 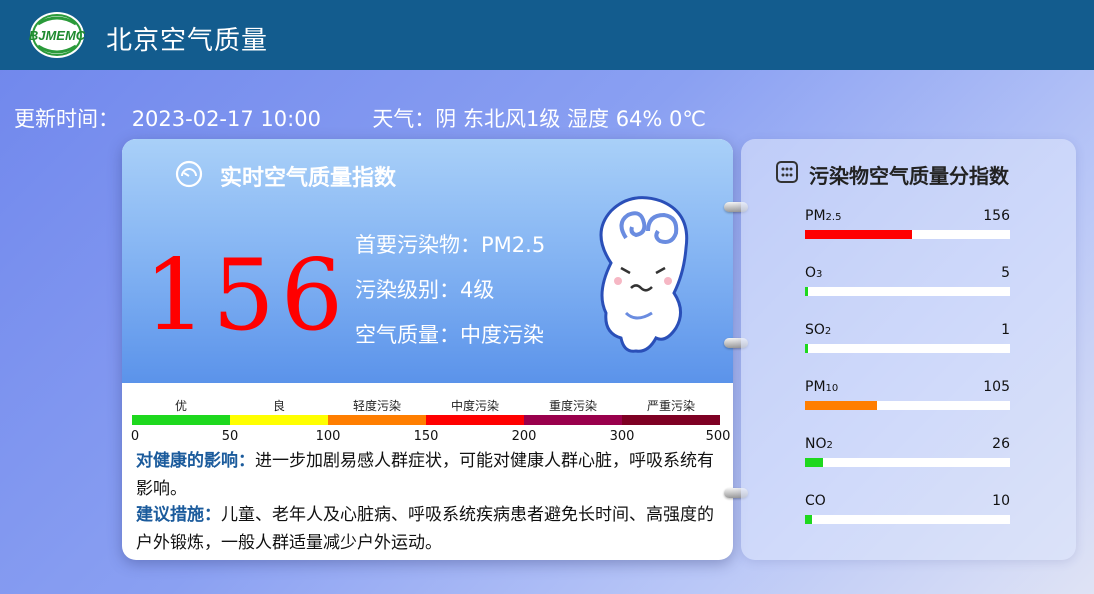 I want to click on health-impact: 对健康的影响：进一步加剧易感人群症状，可能对健康人群心脏，呼吸系统有影响。, so click(x=431, y=475).